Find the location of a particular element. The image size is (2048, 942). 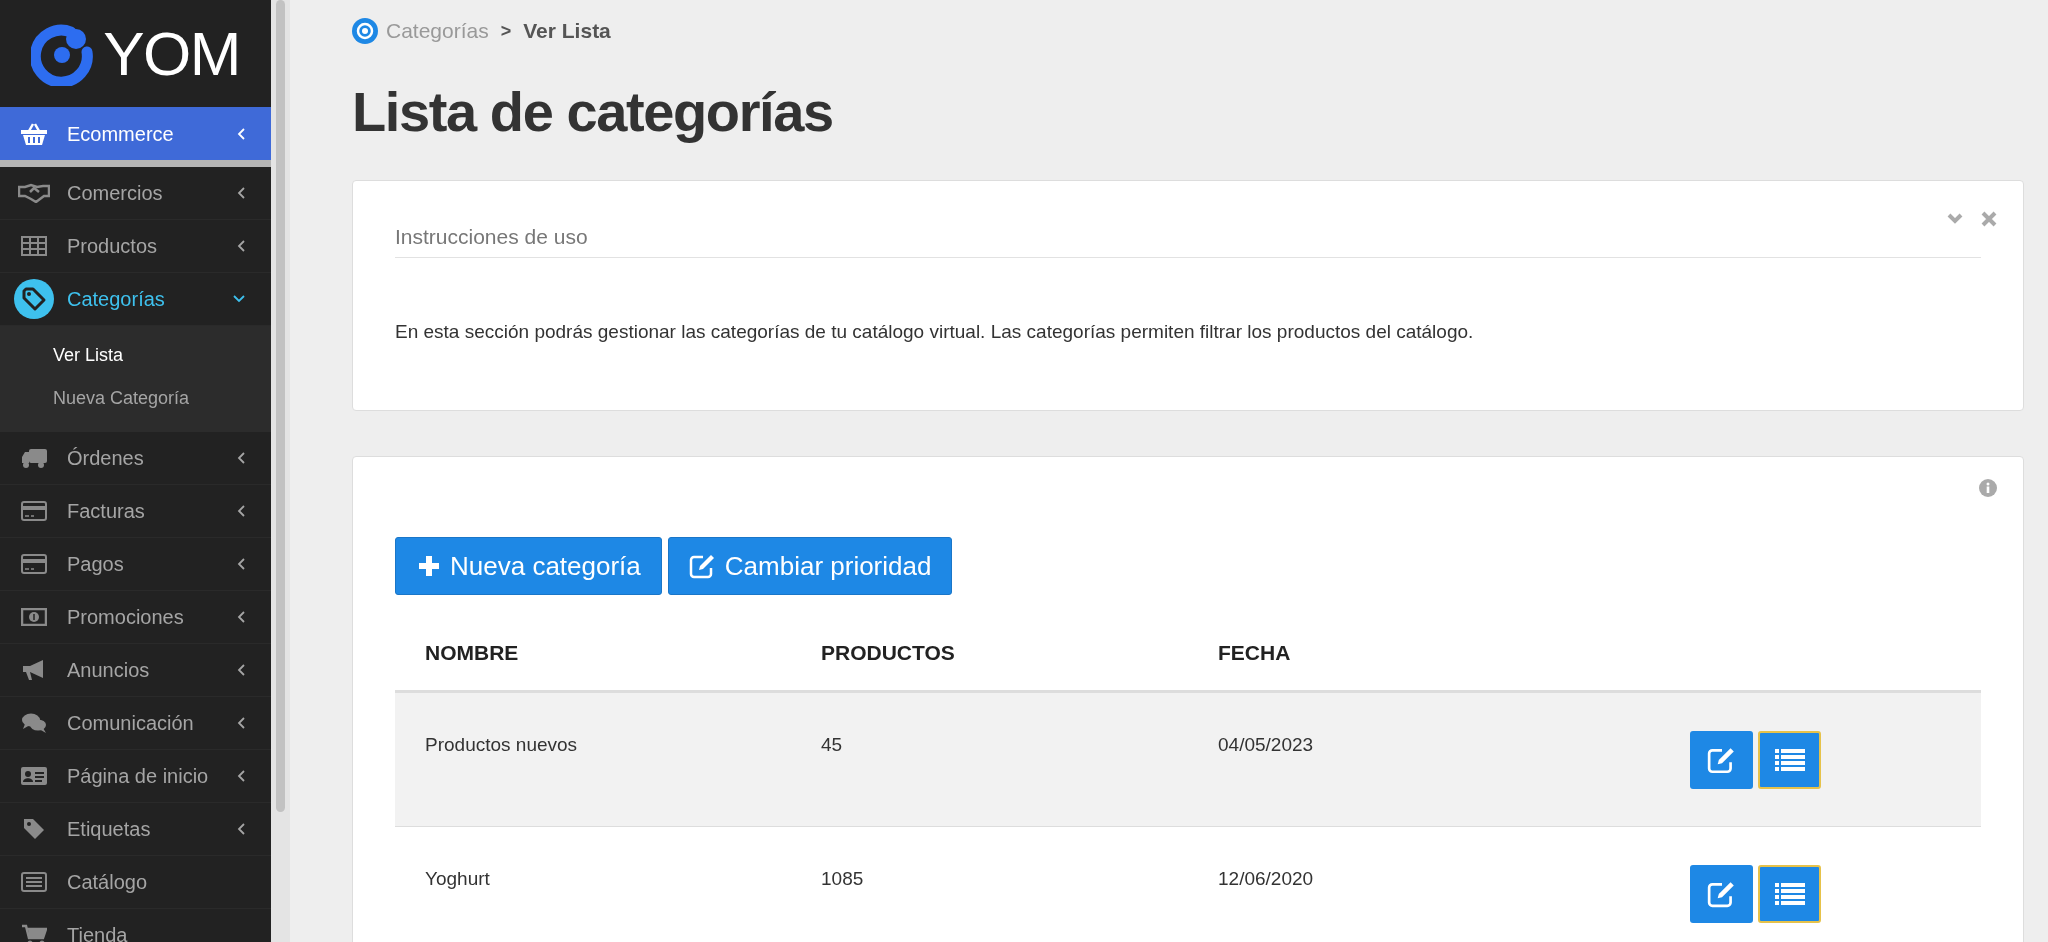

submenu-item: Nueva Categoría is located at coordinates (135, 398).